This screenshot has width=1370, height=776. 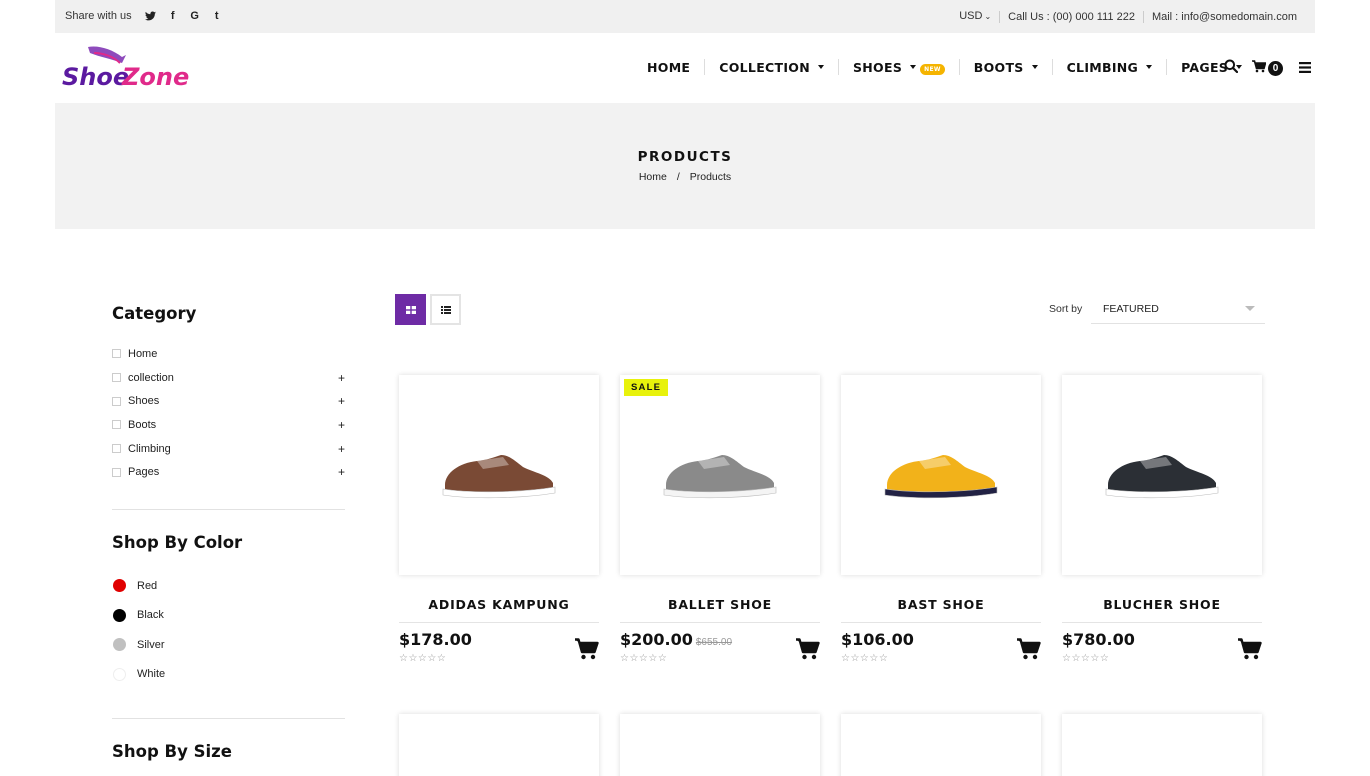 What do you see at coordinates (151, 644) in the screenshot?
I see `color-label: Silver` at bounding box center [151, 644].